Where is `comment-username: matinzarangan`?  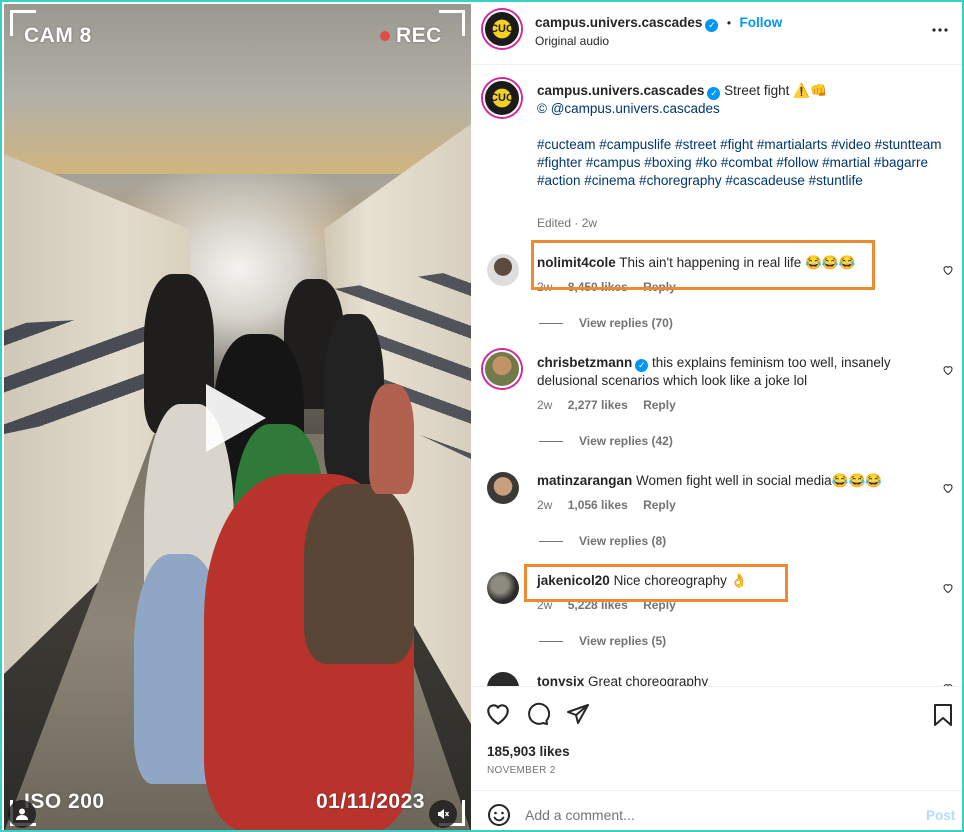 comment-username: matinzarangan is located at coordinates (584, 480).